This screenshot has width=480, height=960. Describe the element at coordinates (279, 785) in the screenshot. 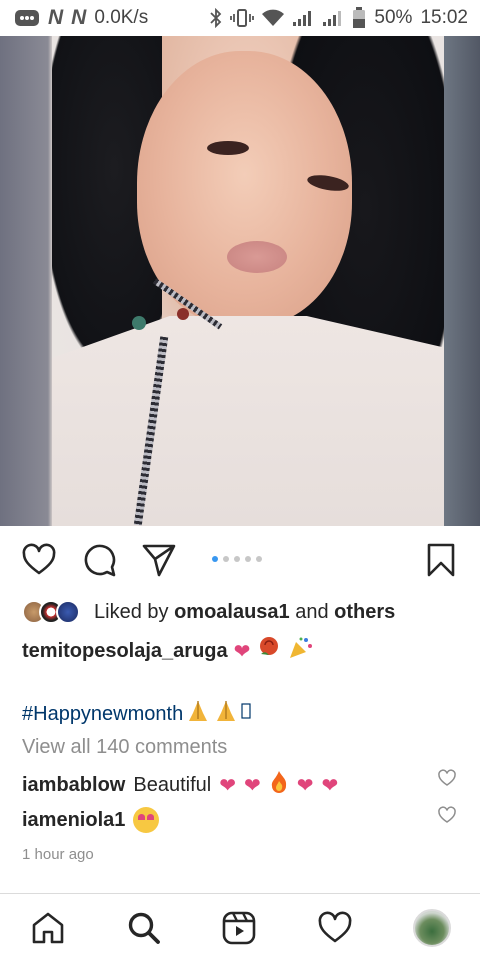

I see `fire-emoji-icon` at that location.